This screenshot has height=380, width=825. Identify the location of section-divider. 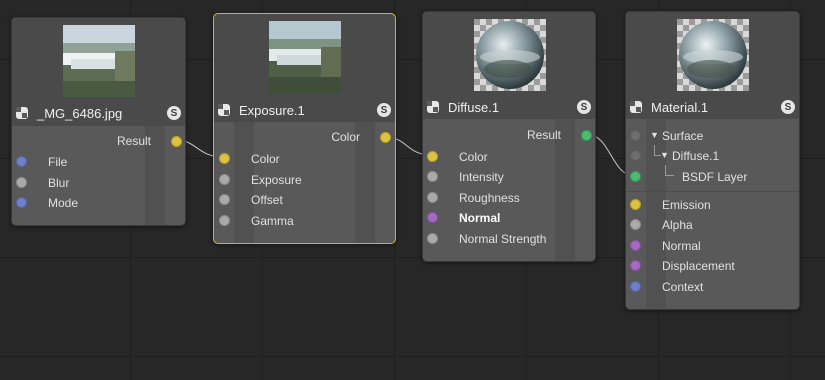
(712, 191).